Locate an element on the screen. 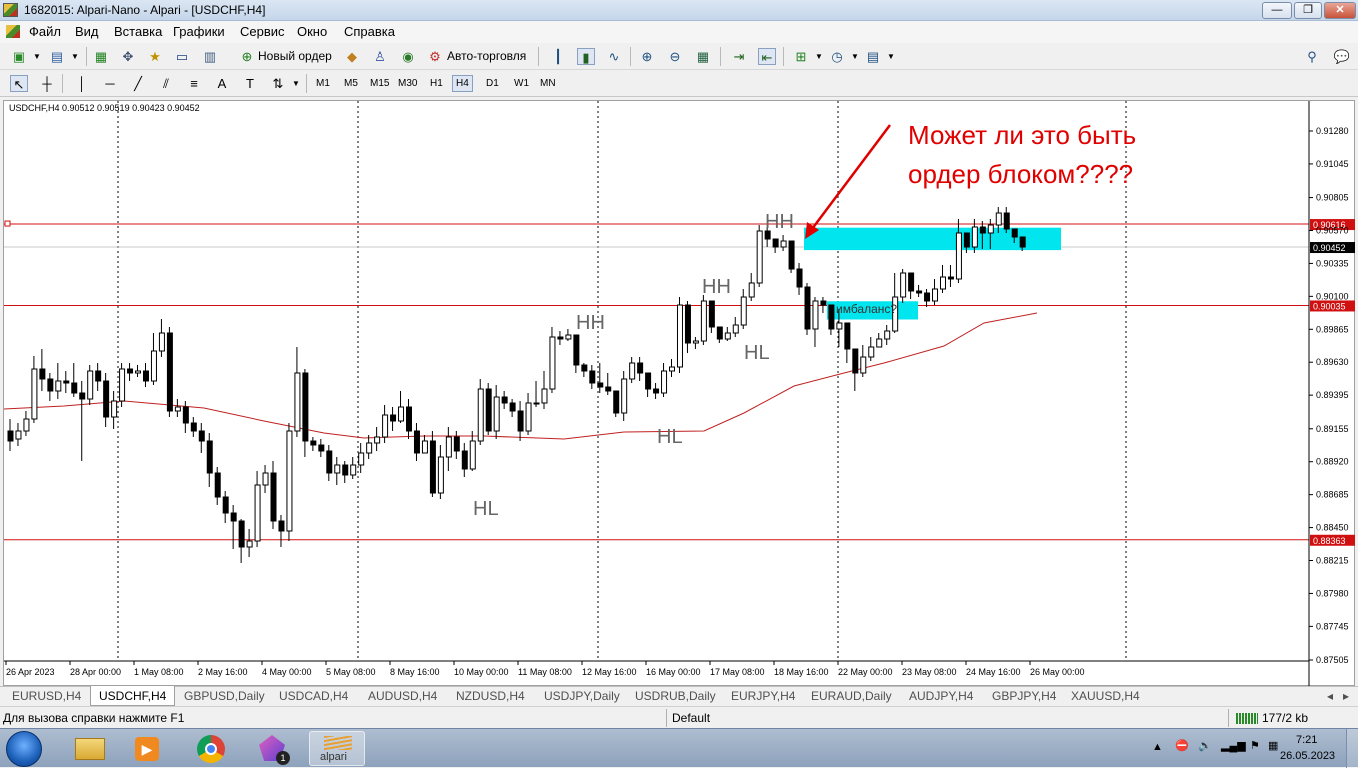 This screenshot has width=1358, height=768. menu-tools: Сервис is located at coordinates (262, 31).